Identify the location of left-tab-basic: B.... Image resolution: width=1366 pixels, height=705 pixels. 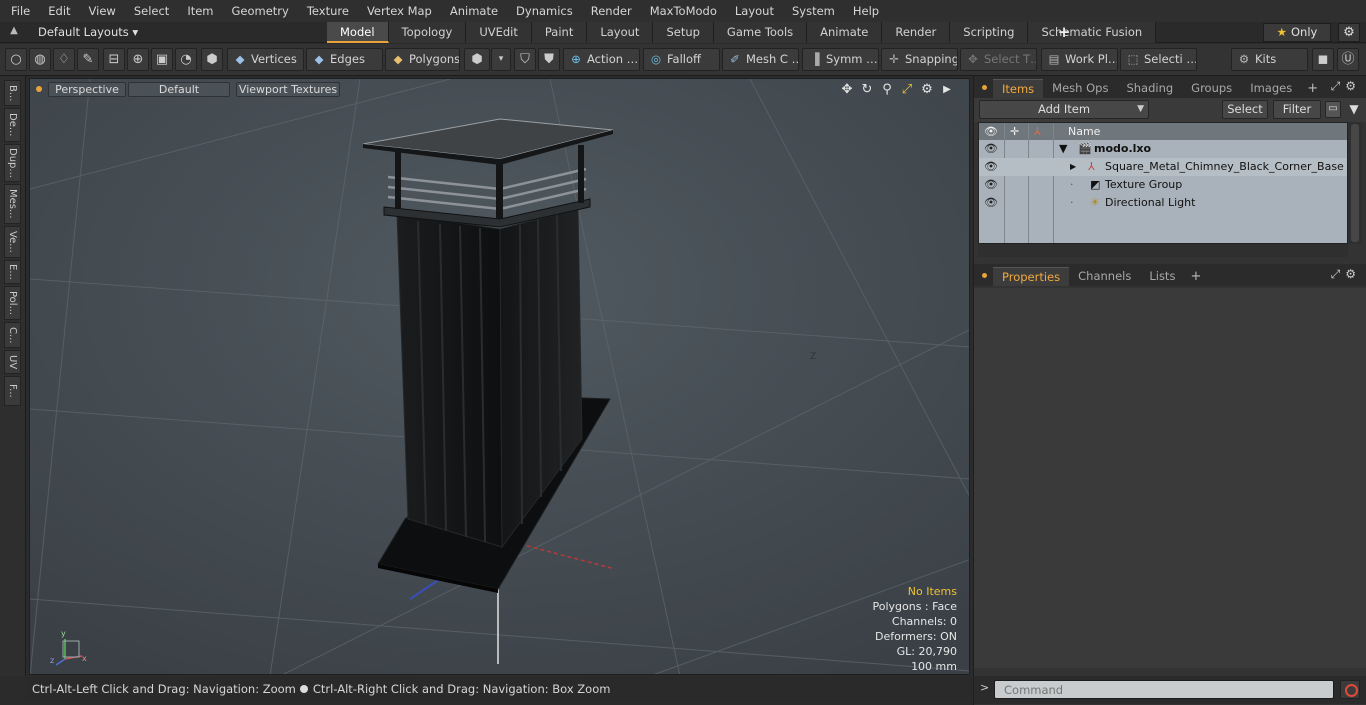
(12, 93).